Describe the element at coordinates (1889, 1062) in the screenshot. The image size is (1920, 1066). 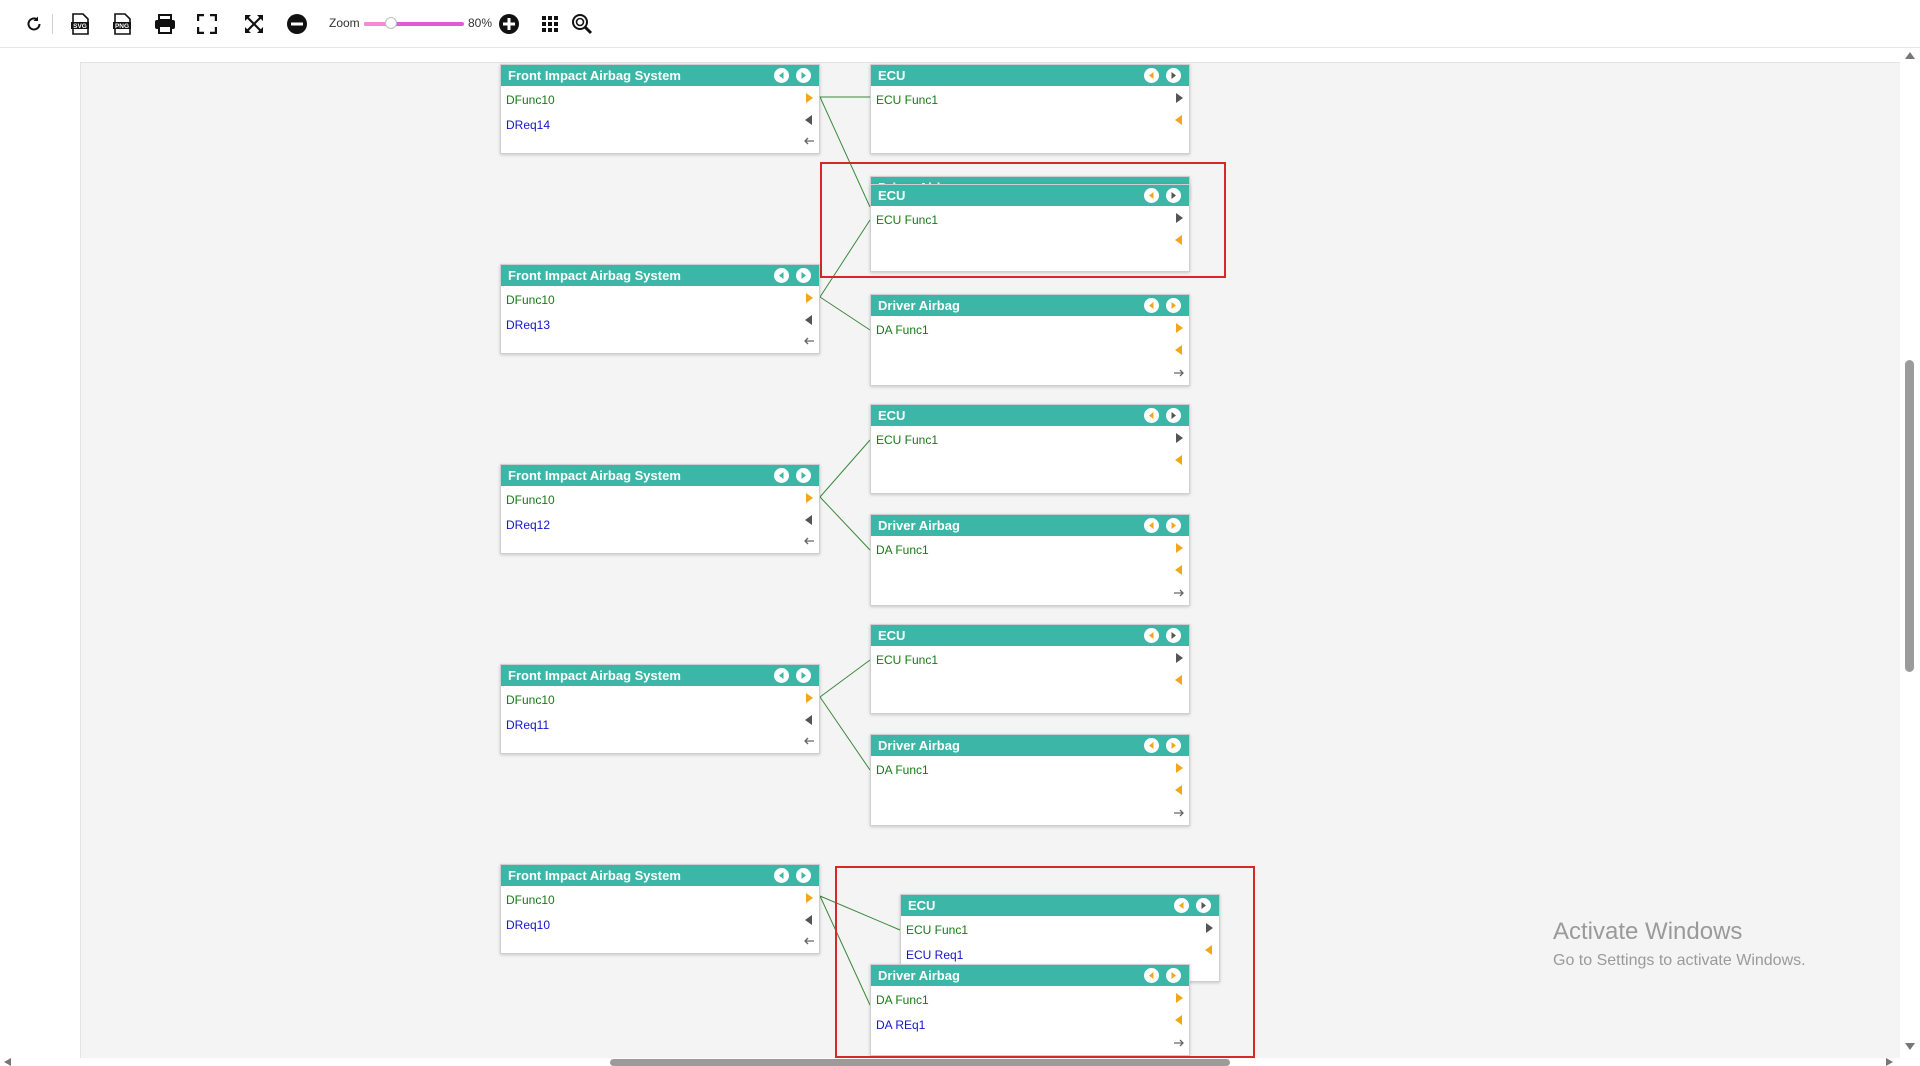
I see `scroll-right-icon` at that location.